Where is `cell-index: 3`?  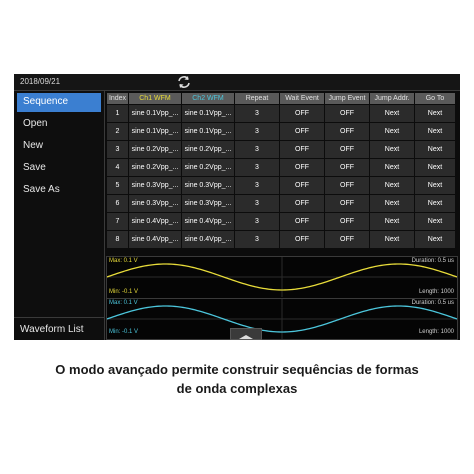 cell-index: 3 is located at coordinates (117, 149).